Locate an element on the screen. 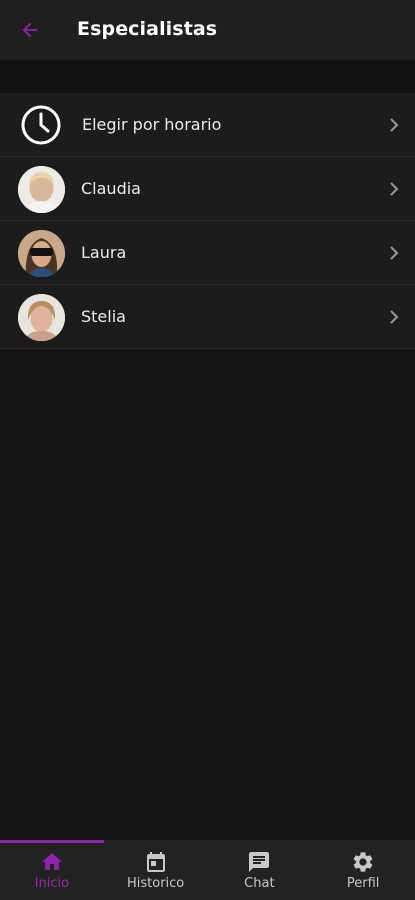 The image size is (415, 900). list-item-claudia: Claudia is located at coordinates (207, 189).